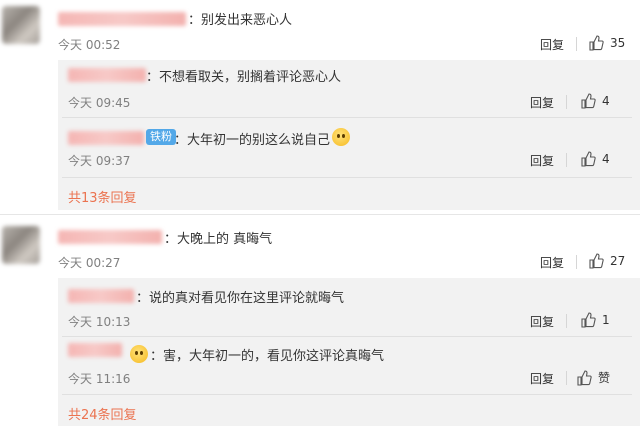 This screenshot has height=426, width=640. Describe the element at coordinates (218, 239) in the screenshot. I see `comment-text: ：大晚上的 真晦气` at that location.